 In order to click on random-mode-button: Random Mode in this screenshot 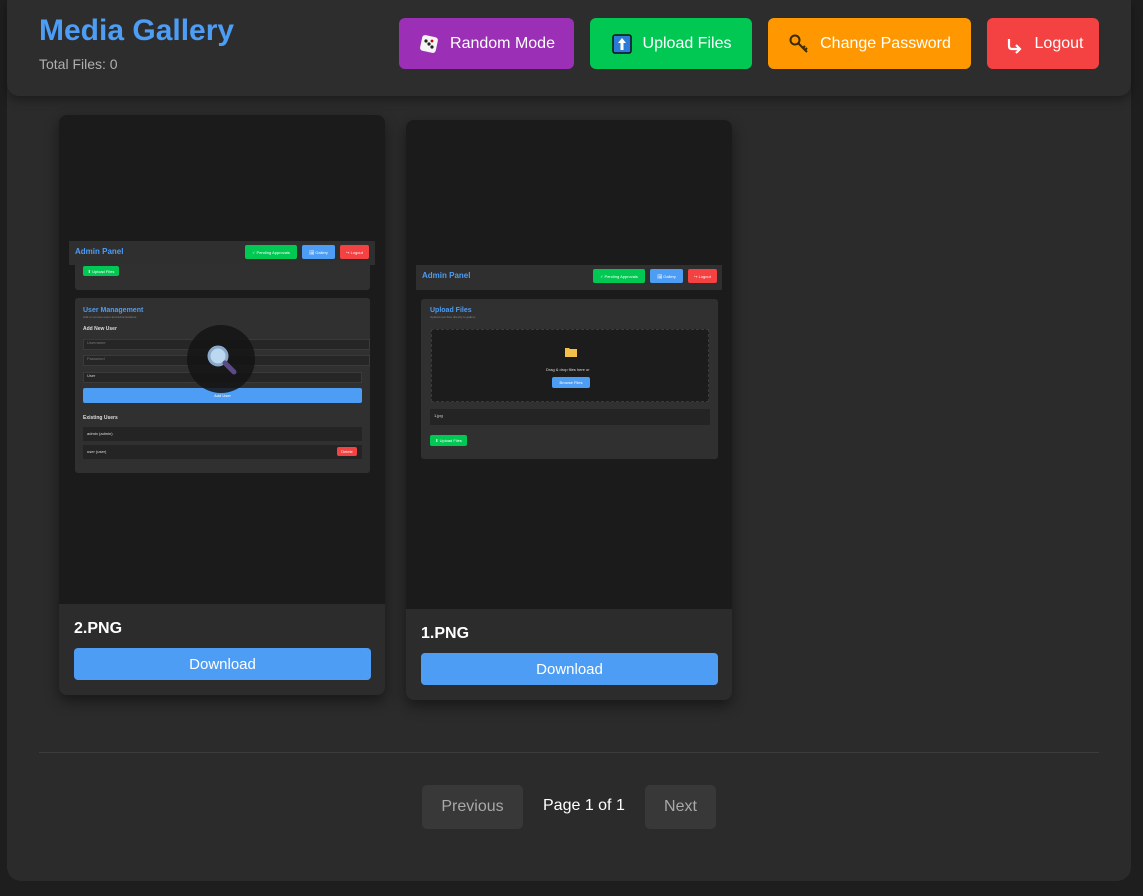, I will do `click(486, 43)`.